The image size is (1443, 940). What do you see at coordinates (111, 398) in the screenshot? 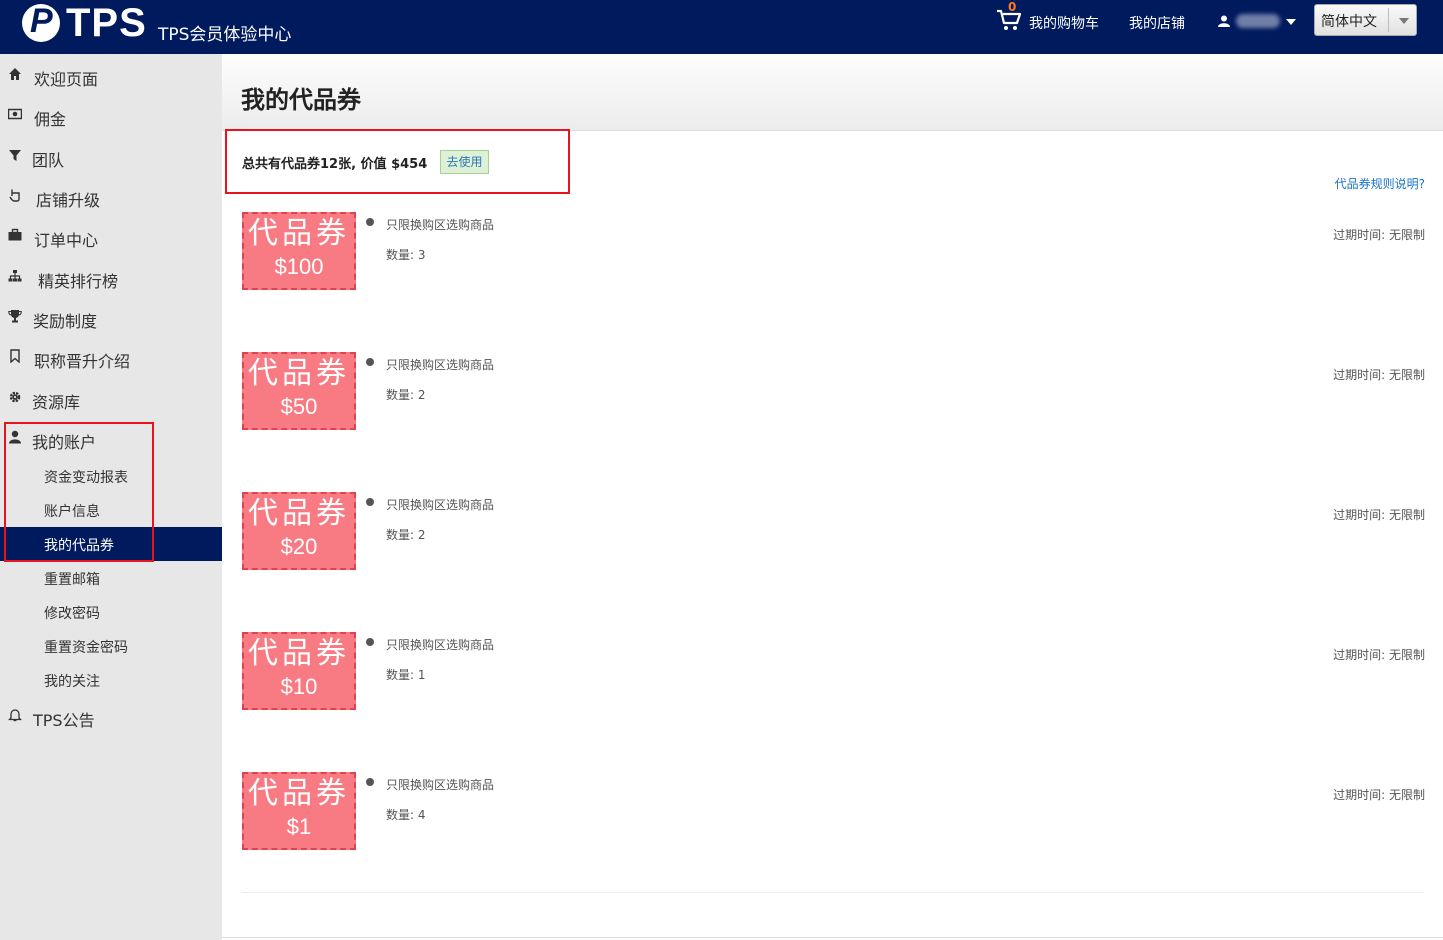
I see `sidebar-item-resources: 资源库` at bounding box center [111, 398].